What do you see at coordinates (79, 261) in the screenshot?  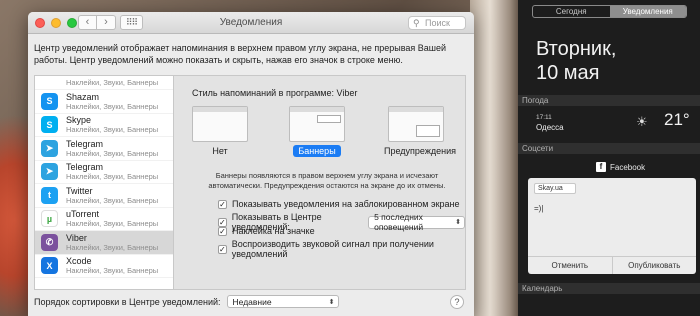 I see `app-name: Xcode` at bounding box center [79, 261].